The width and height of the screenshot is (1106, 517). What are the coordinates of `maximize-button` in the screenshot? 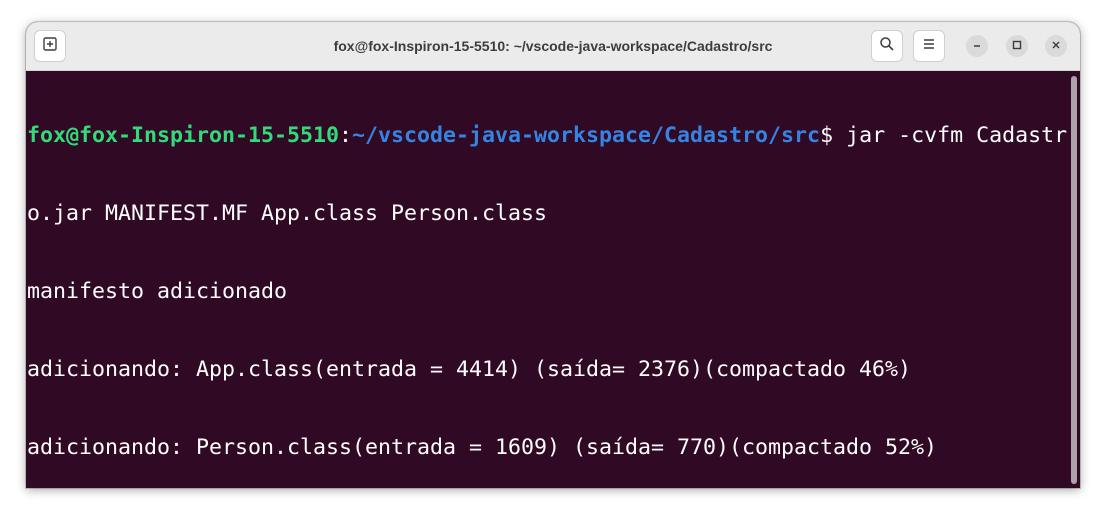 It's located at (1017, 46).